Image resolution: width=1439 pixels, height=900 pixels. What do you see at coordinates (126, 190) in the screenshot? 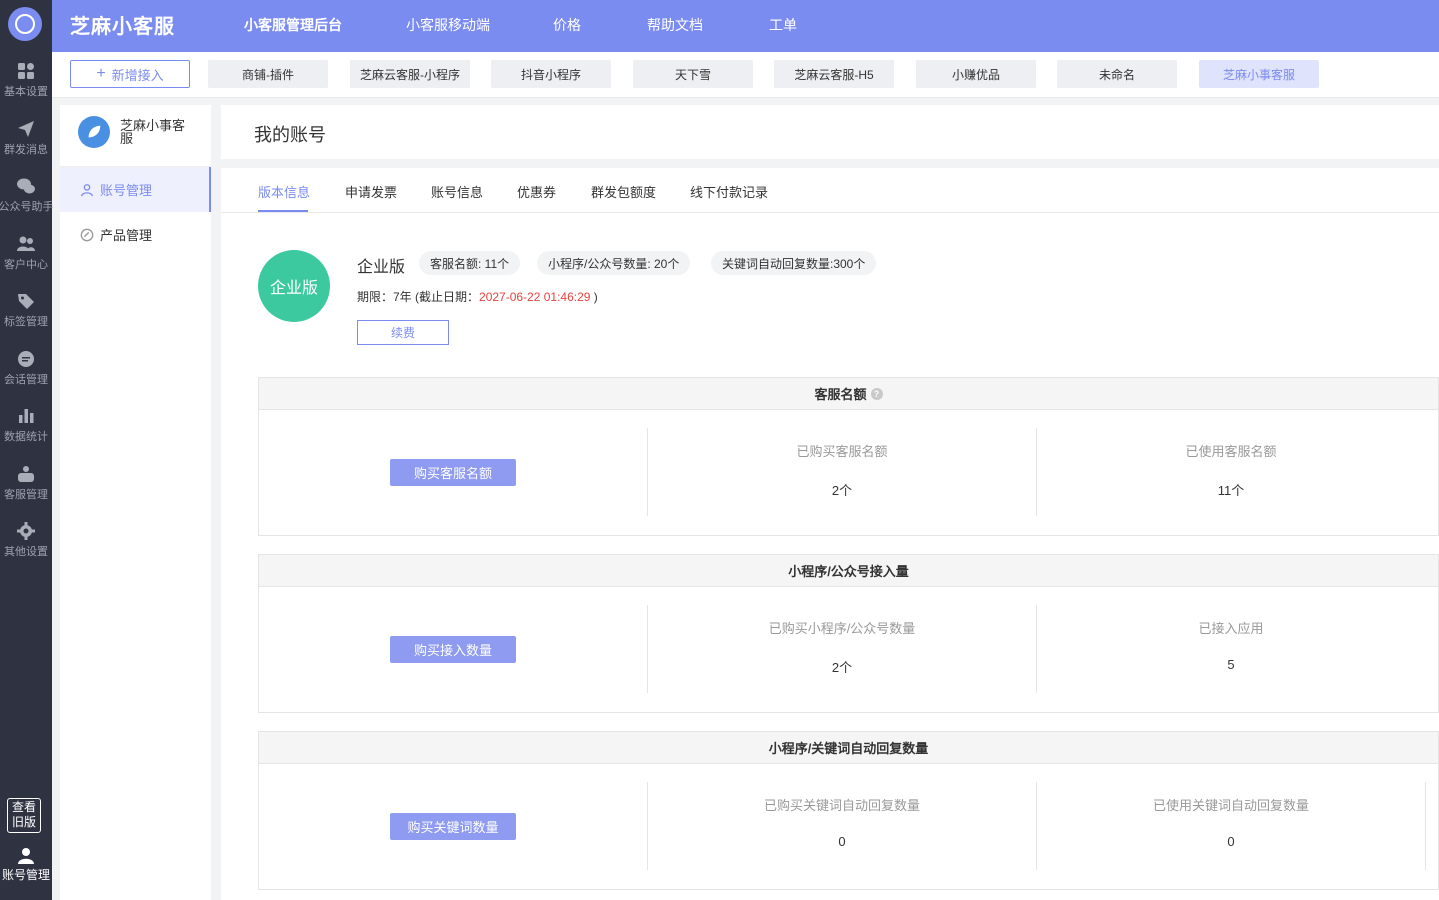
I see `sidebar-item-label: 账号管理` at bounding box center [126, 190].